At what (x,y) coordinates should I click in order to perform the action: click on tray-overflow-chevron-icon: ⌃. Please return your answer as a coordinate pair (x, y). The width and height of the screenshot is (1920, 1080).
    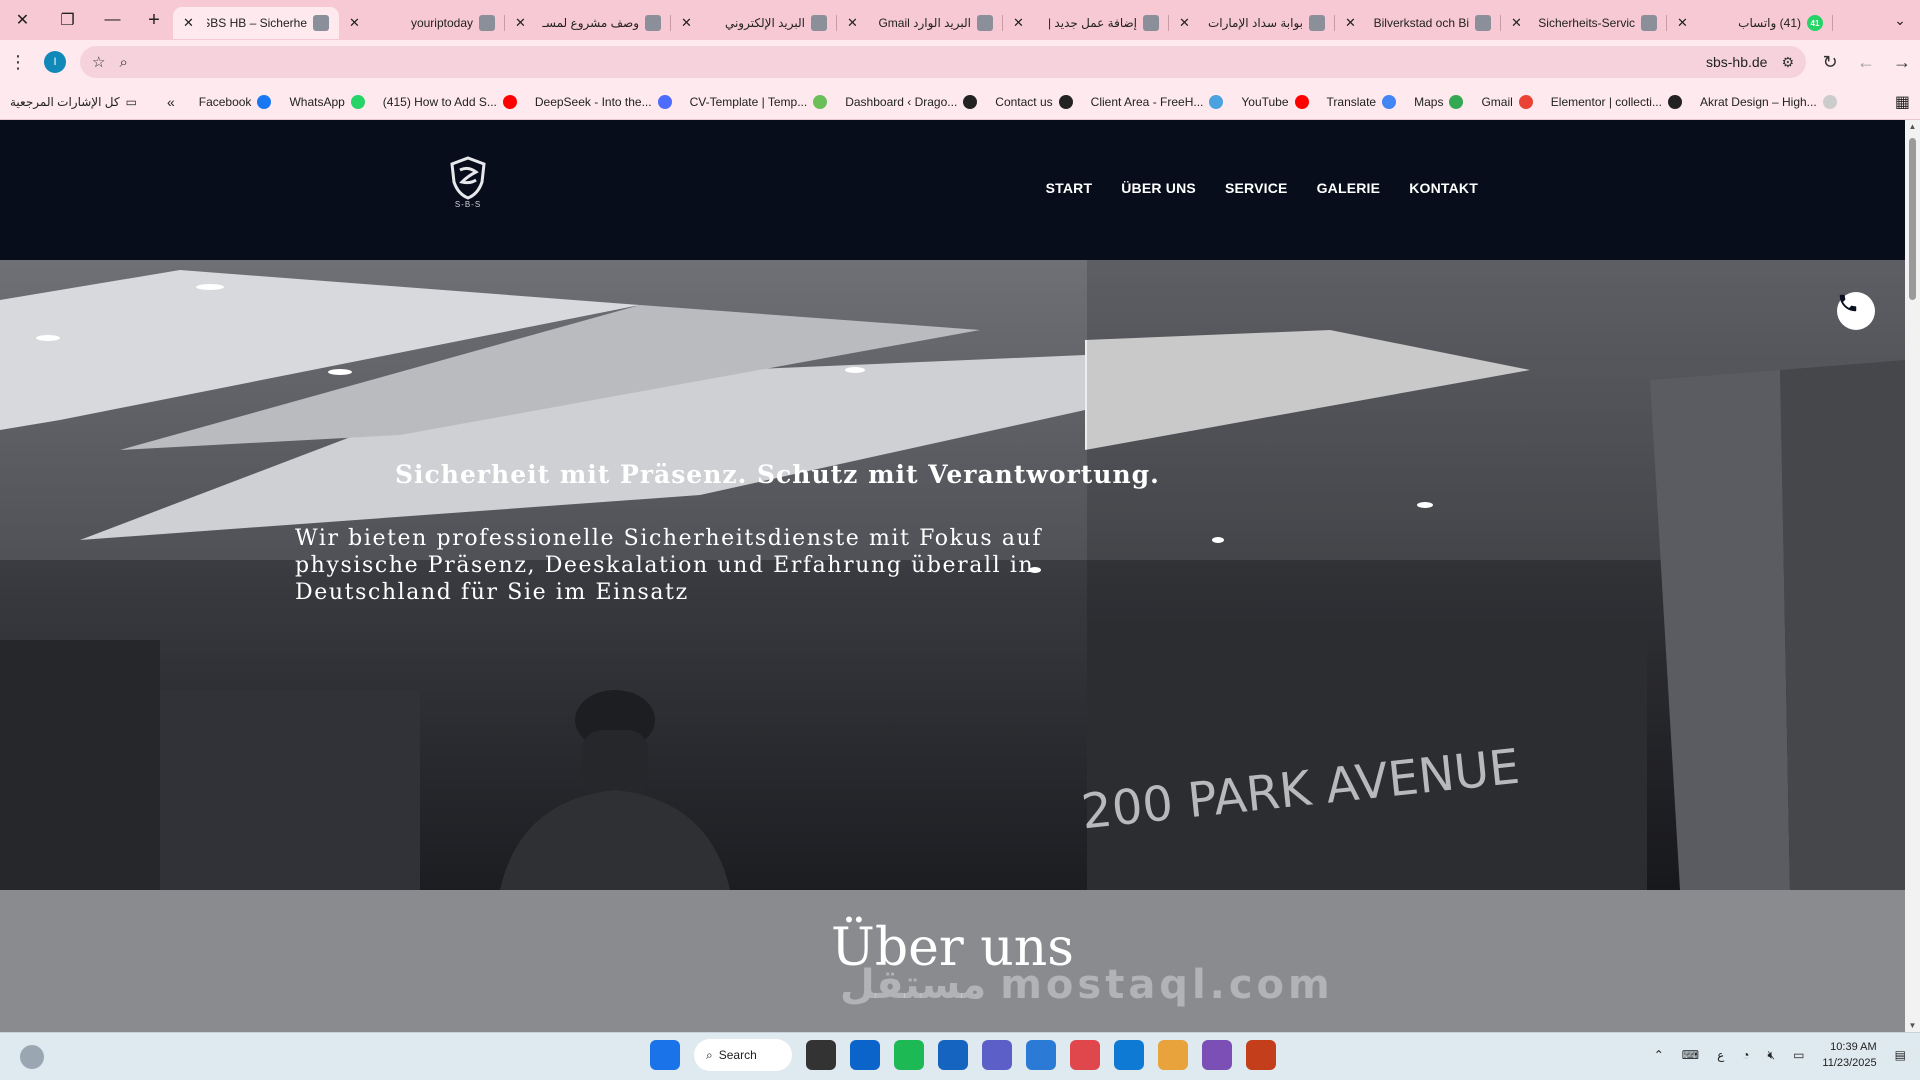
    Looking at the image, I should click on (1659, 1055).